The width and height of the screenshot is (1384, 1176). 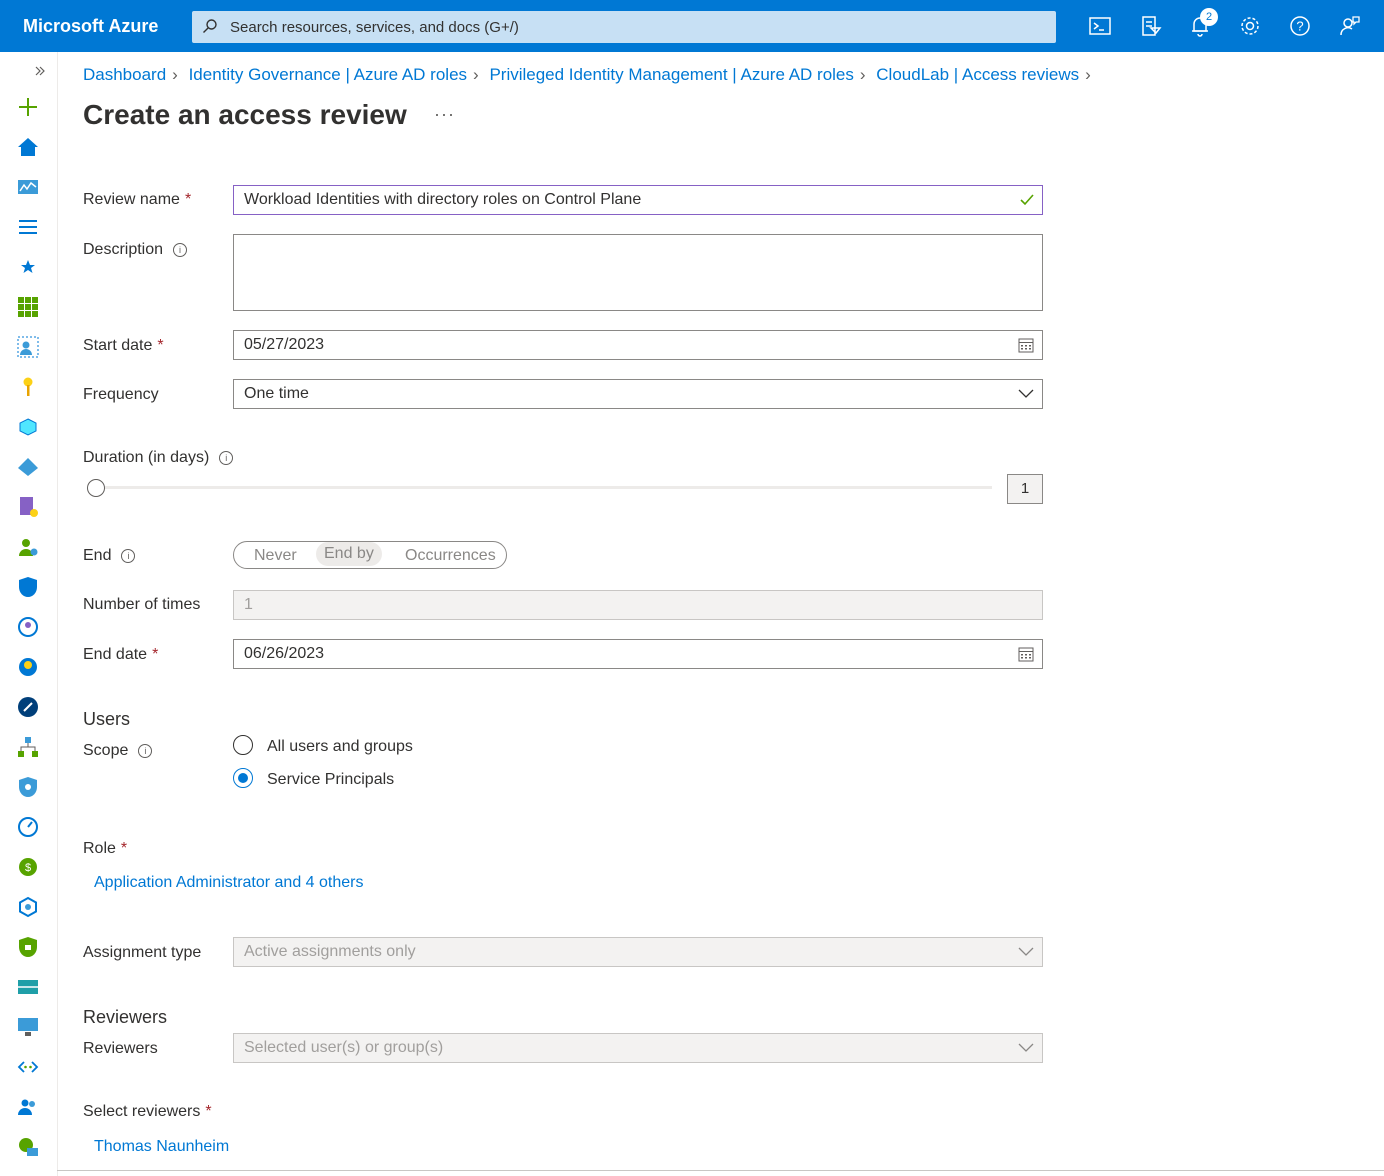 I want to click on end-toggle-group: Never End by Occurrences, so click(x=370, y=555).